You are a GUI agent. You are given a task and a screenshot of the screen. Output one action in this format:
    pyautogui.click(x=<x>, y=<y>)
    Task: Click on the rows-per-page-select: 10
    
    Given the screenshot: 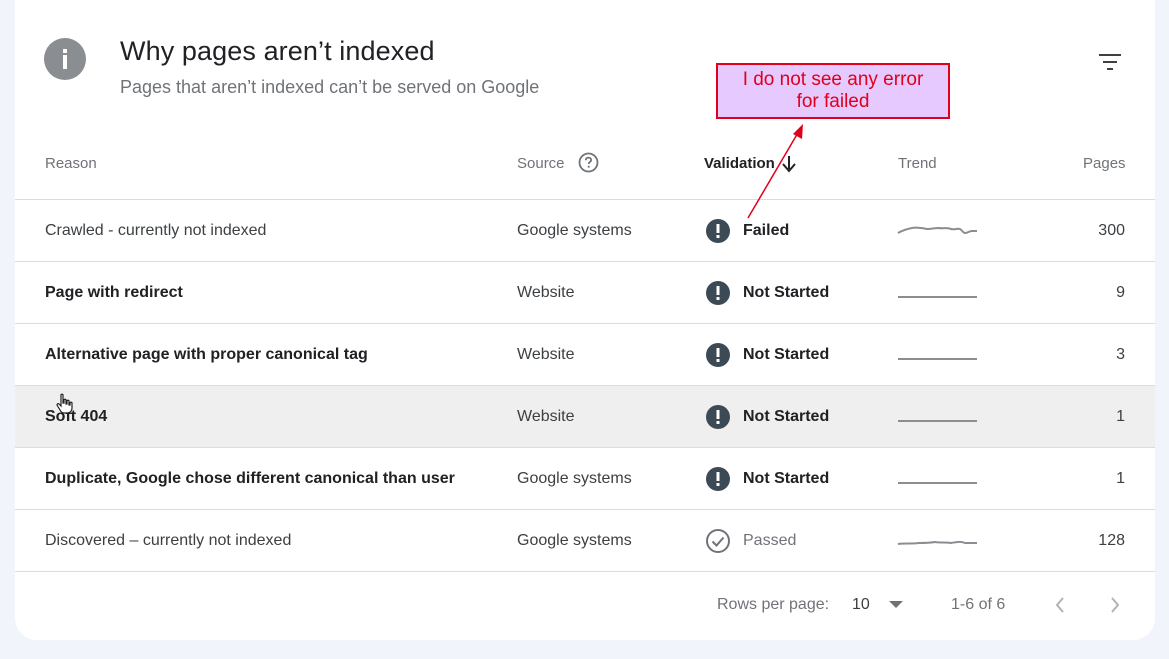 What is the action you would take?
    pyautogui.click(x=861, y=605)
    